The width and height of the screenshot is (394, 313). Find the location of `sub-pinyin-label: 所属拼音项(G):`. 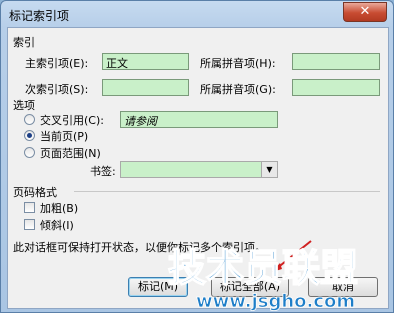

sub-pinyin-label: 所属拼音项(G): is located at coordinates (238, 89).